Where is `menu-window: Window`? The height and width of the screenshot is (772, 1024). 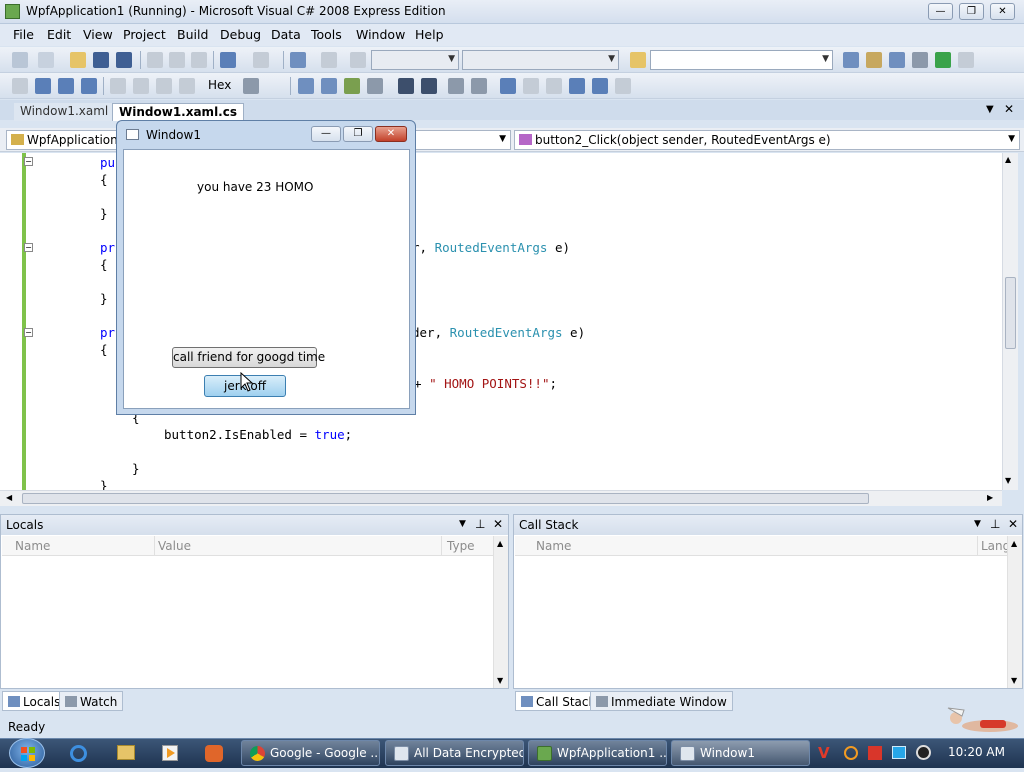 menu-window: Window is located at coordinates (380, 34).